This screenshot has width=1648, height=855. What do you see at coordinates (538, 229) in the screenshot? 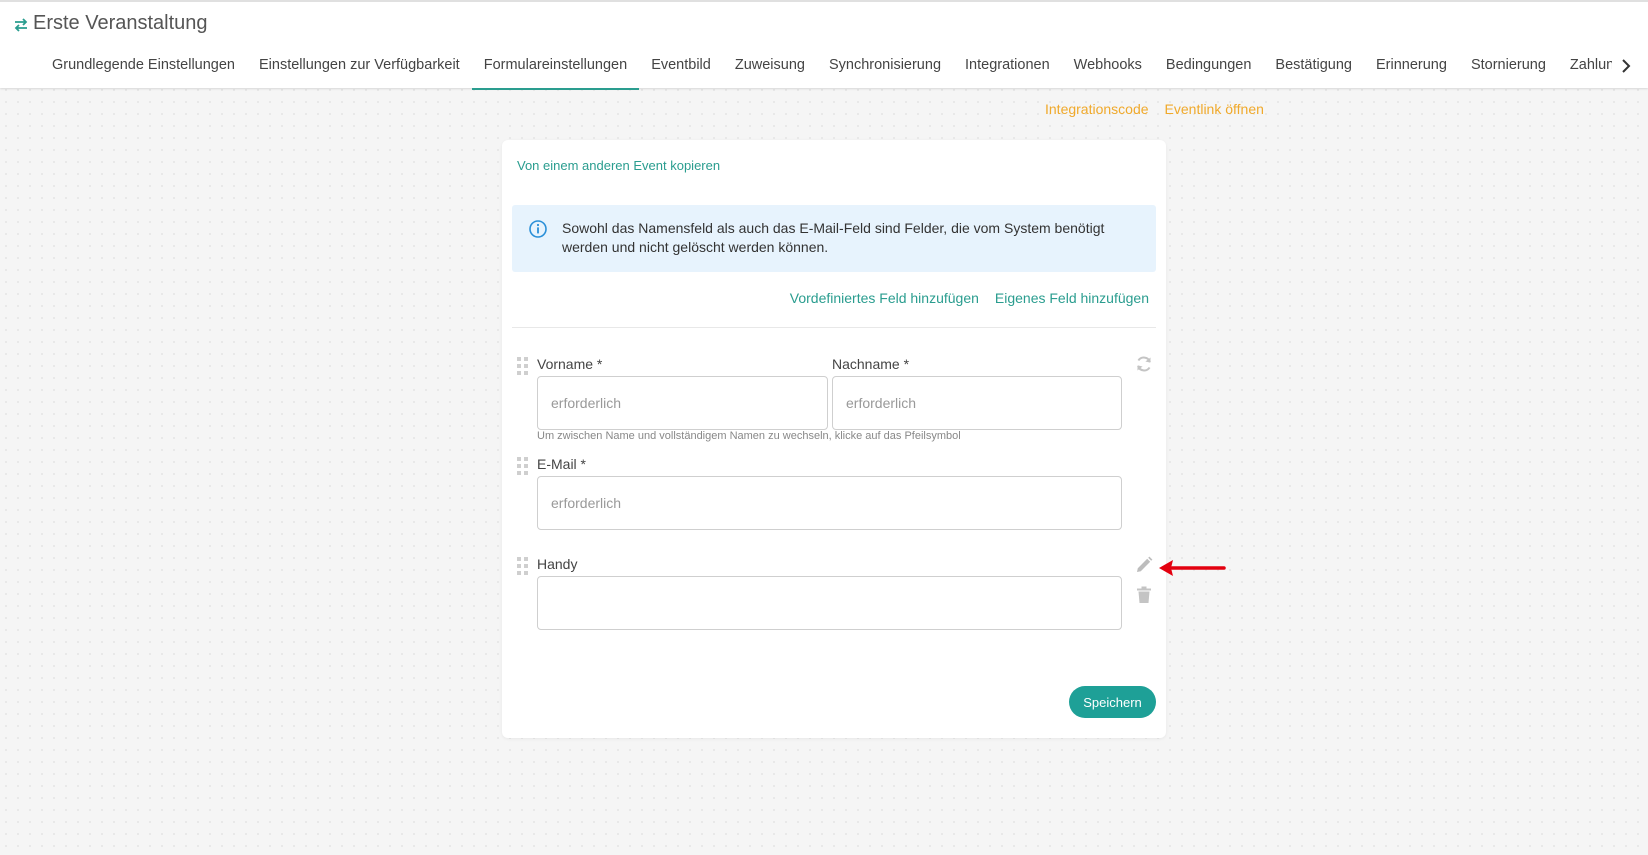
I see `info-circle-icon` at bounding box center [538, 229].